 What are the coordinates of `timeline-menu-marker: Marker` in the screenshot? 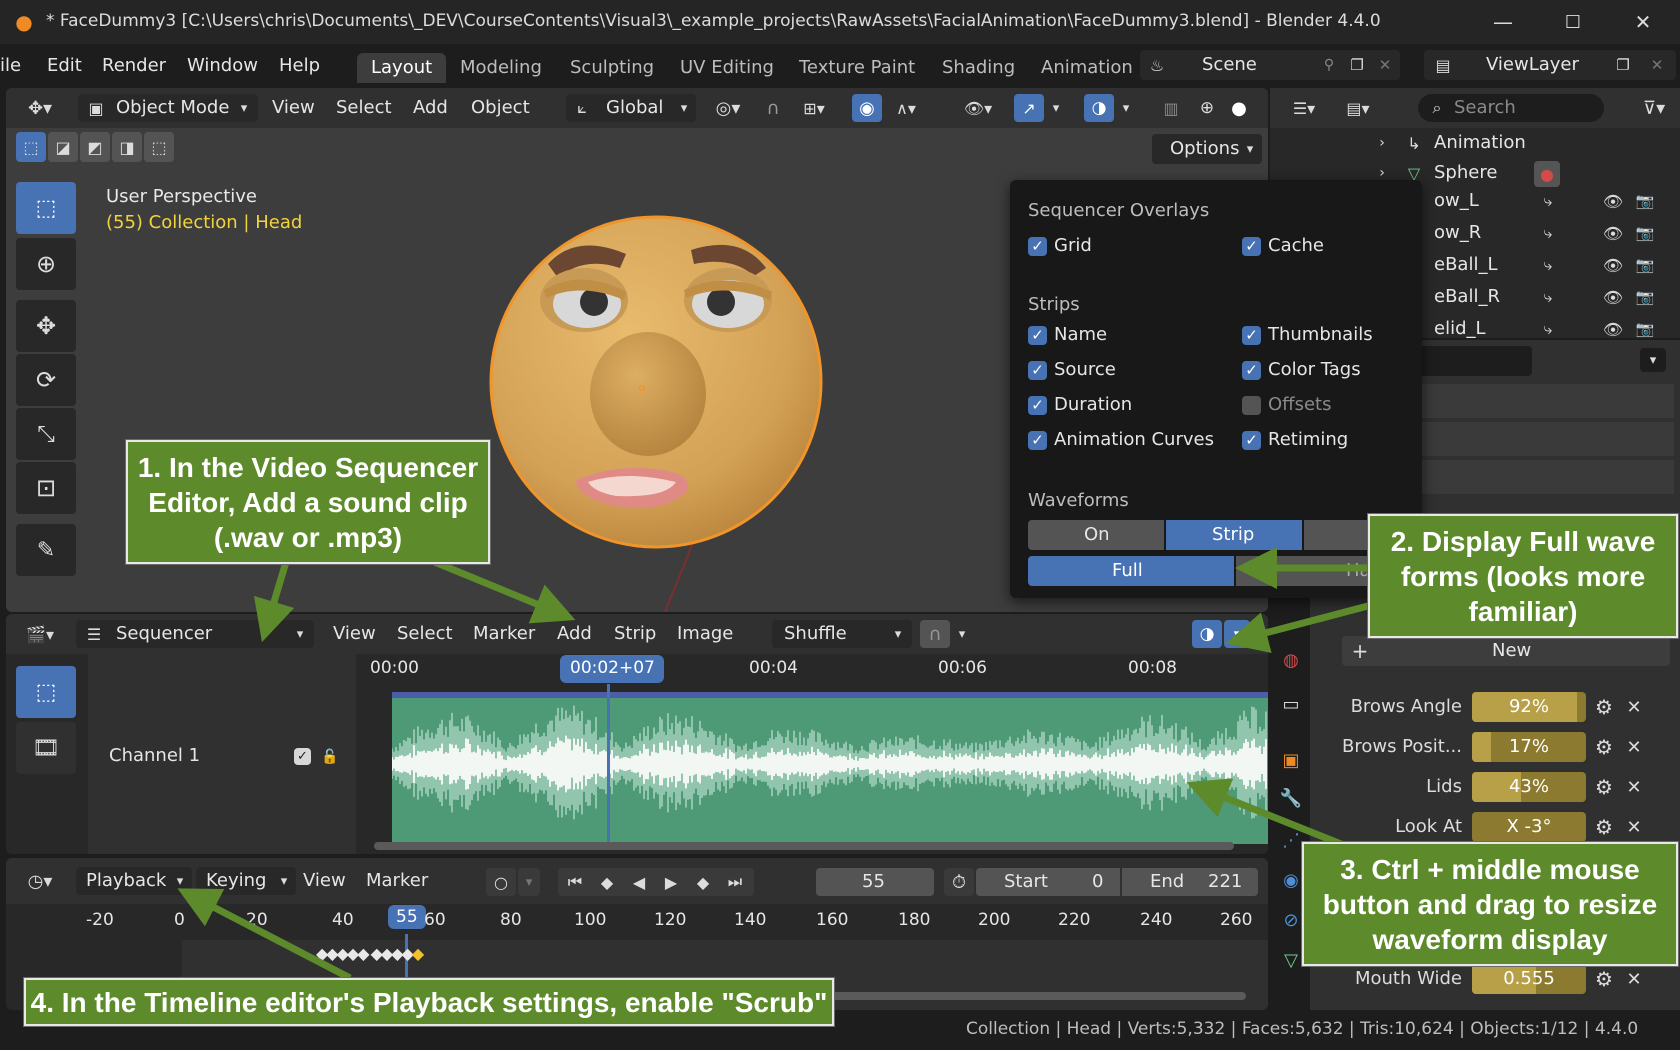 It's located at (397, 880).